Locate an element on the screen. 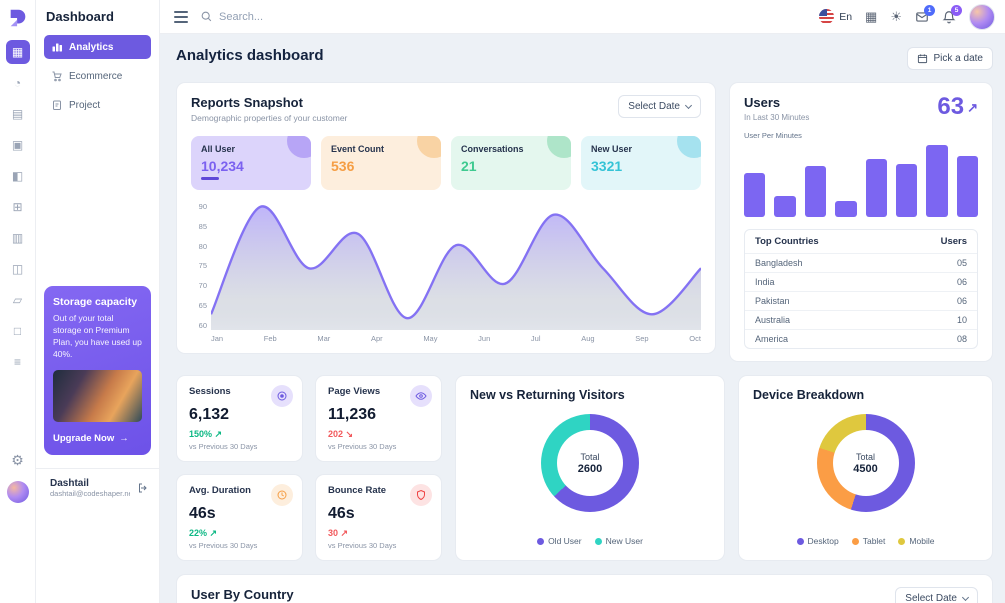  visitors-title: New vs Returning Visitors is located at coordinates (547, 395).